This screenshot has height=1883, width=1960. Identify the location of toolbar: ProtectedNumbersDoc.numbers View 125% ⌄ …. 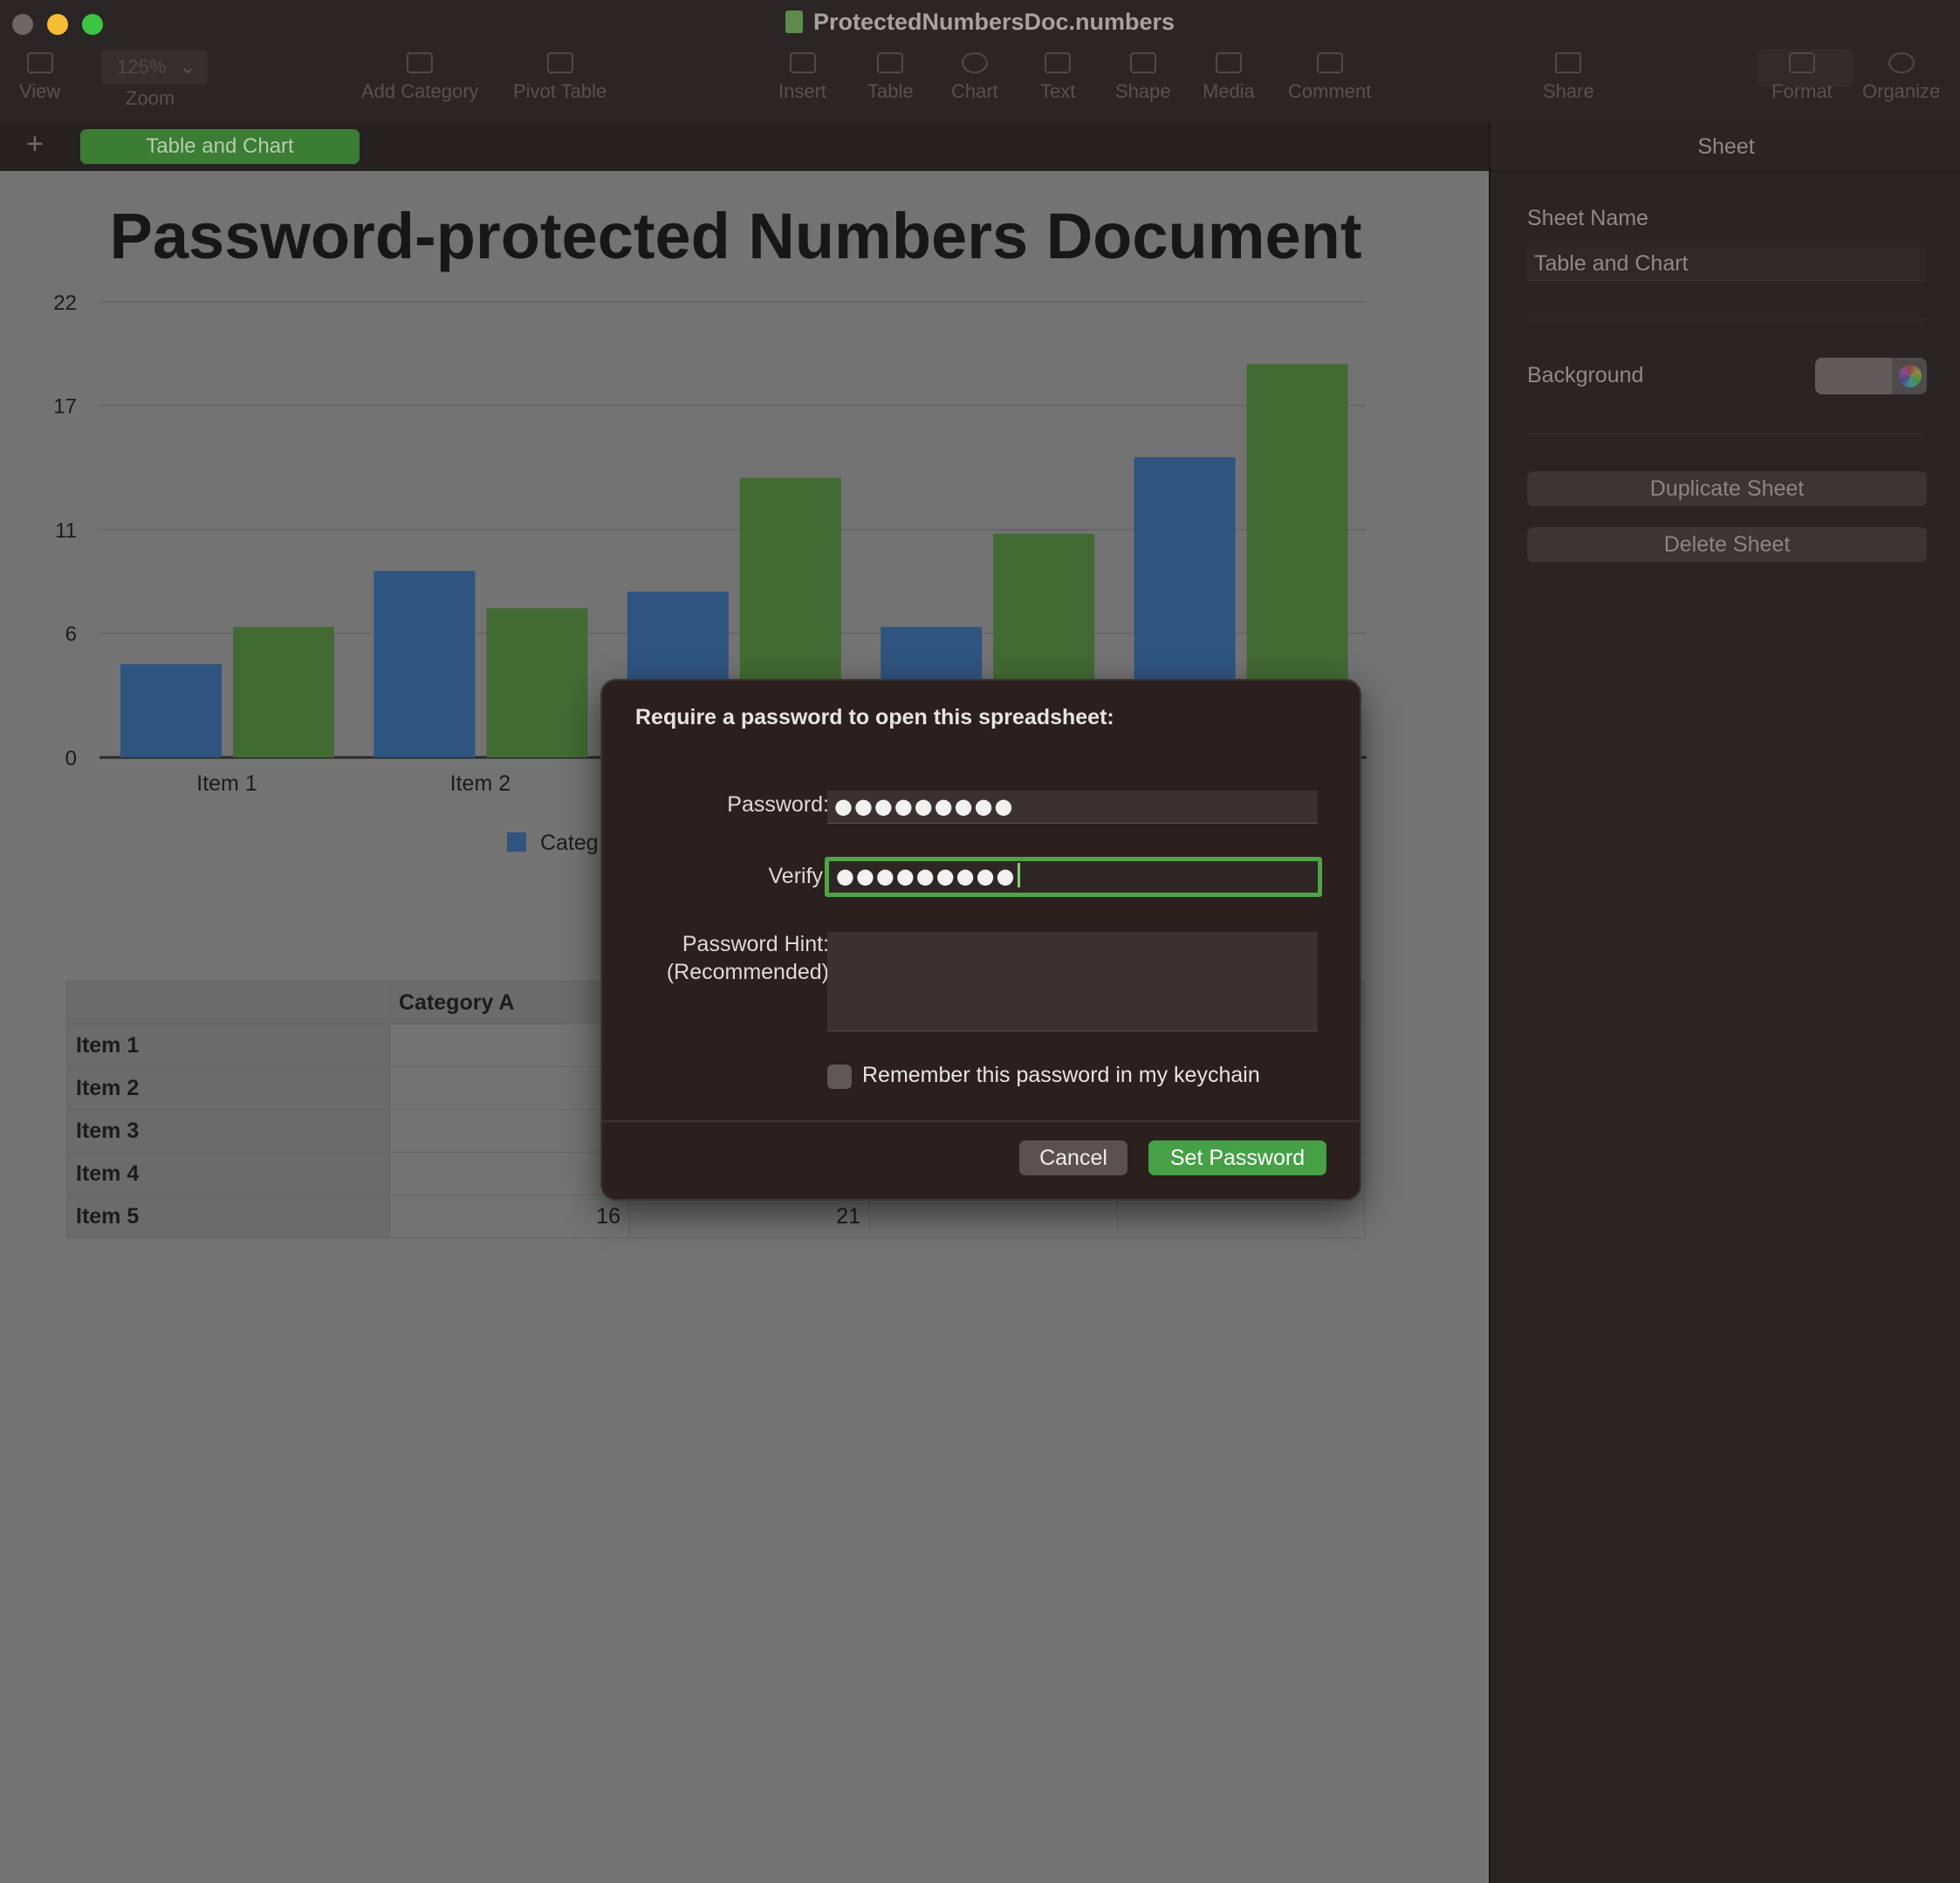
(980, 62).